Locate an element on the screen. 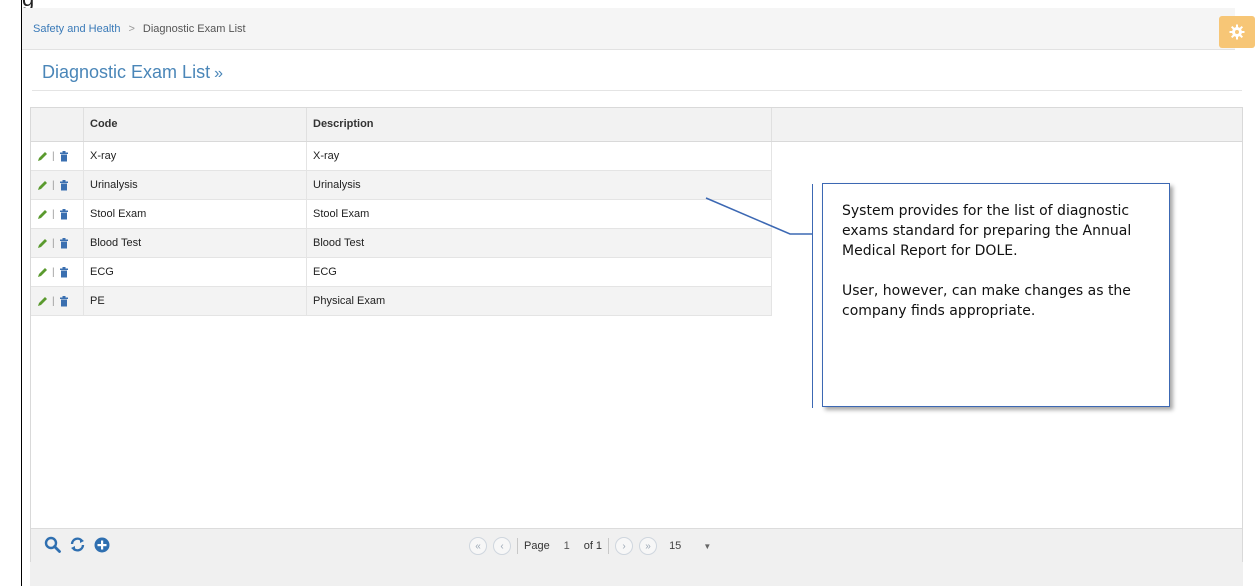 The height and width of the screenshot is (586, 1257). page-size-select: 15 ▼ is located at coordinates (690, 546).